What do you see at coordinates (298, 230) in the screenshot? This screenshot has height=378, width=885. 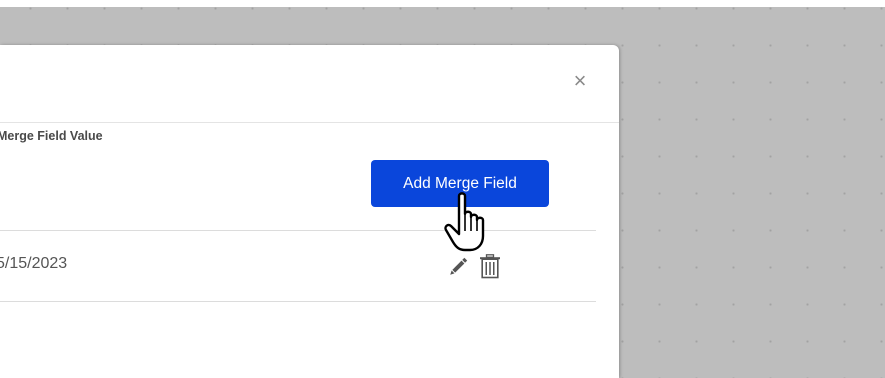 I see `table-header-divider` at bounding box center [298, 230].